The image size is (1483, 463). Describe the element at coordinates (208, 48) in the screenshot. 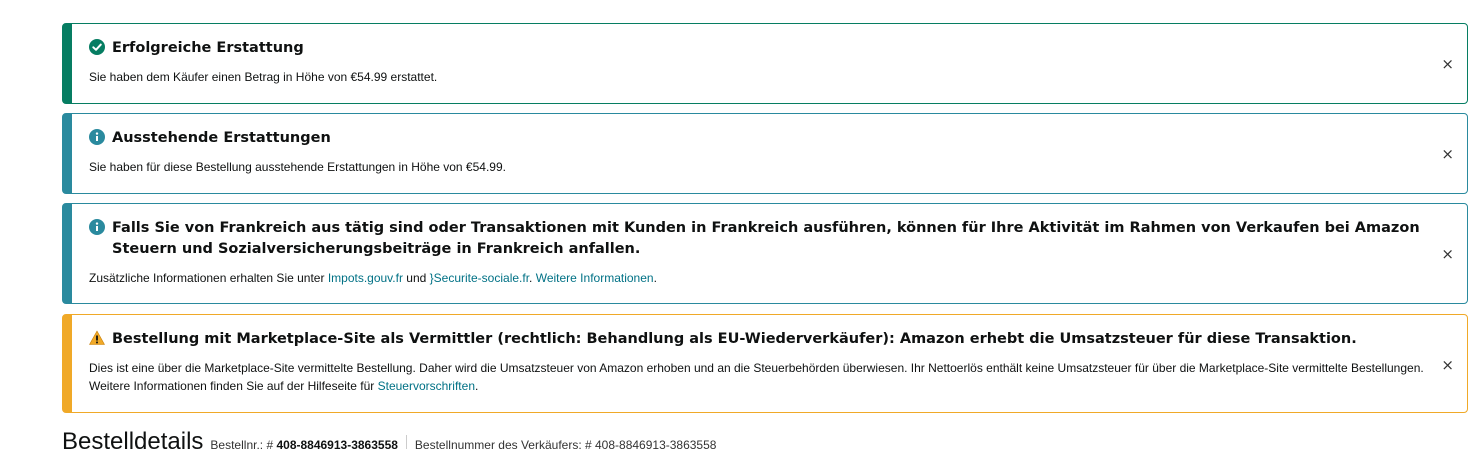

I see `alert-title: Erfolgreiche Erstattung` at that location.